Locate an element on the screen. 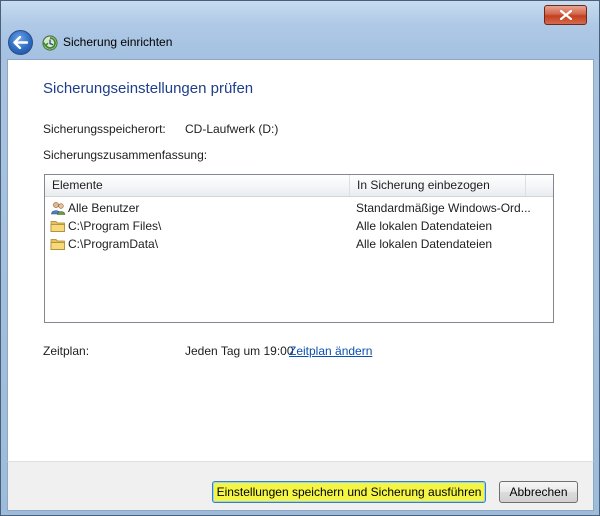 This screenshot has width=600, height=516. item-name: Alle Benutzer is located at coordinates (104, 208).